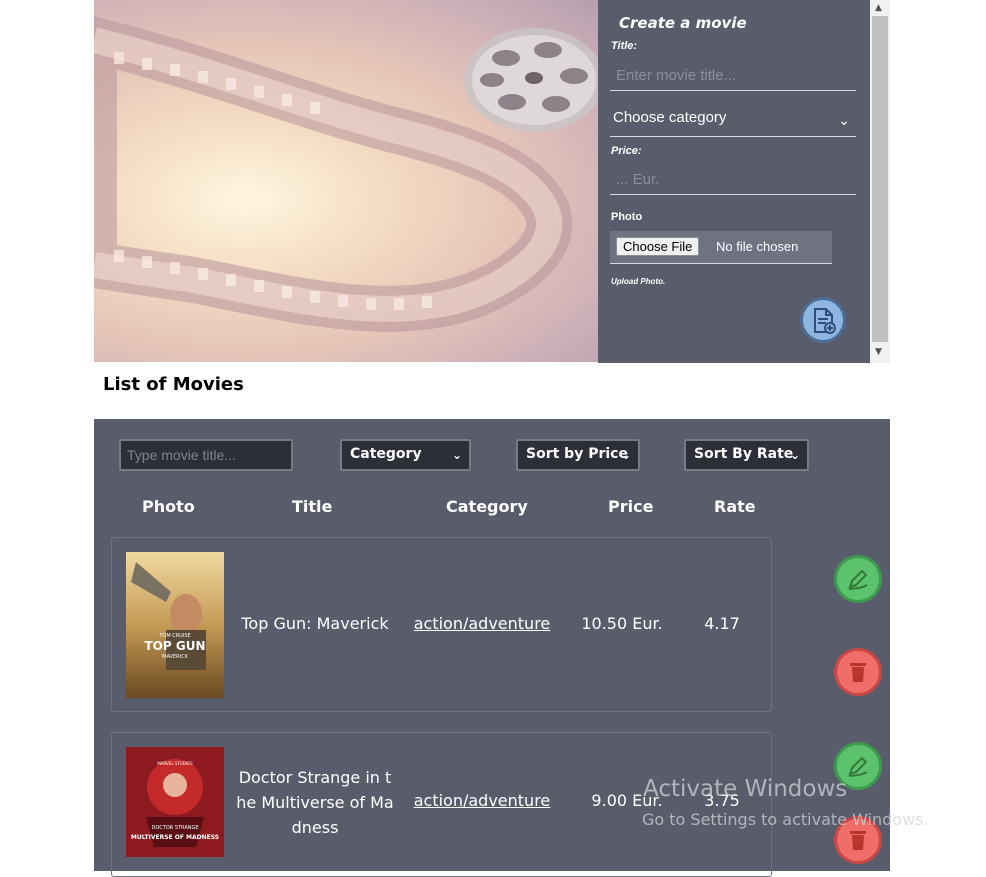 The height and width of the screenshot is (877, 986). I want to click on add-movie-button, so click(823, 320).